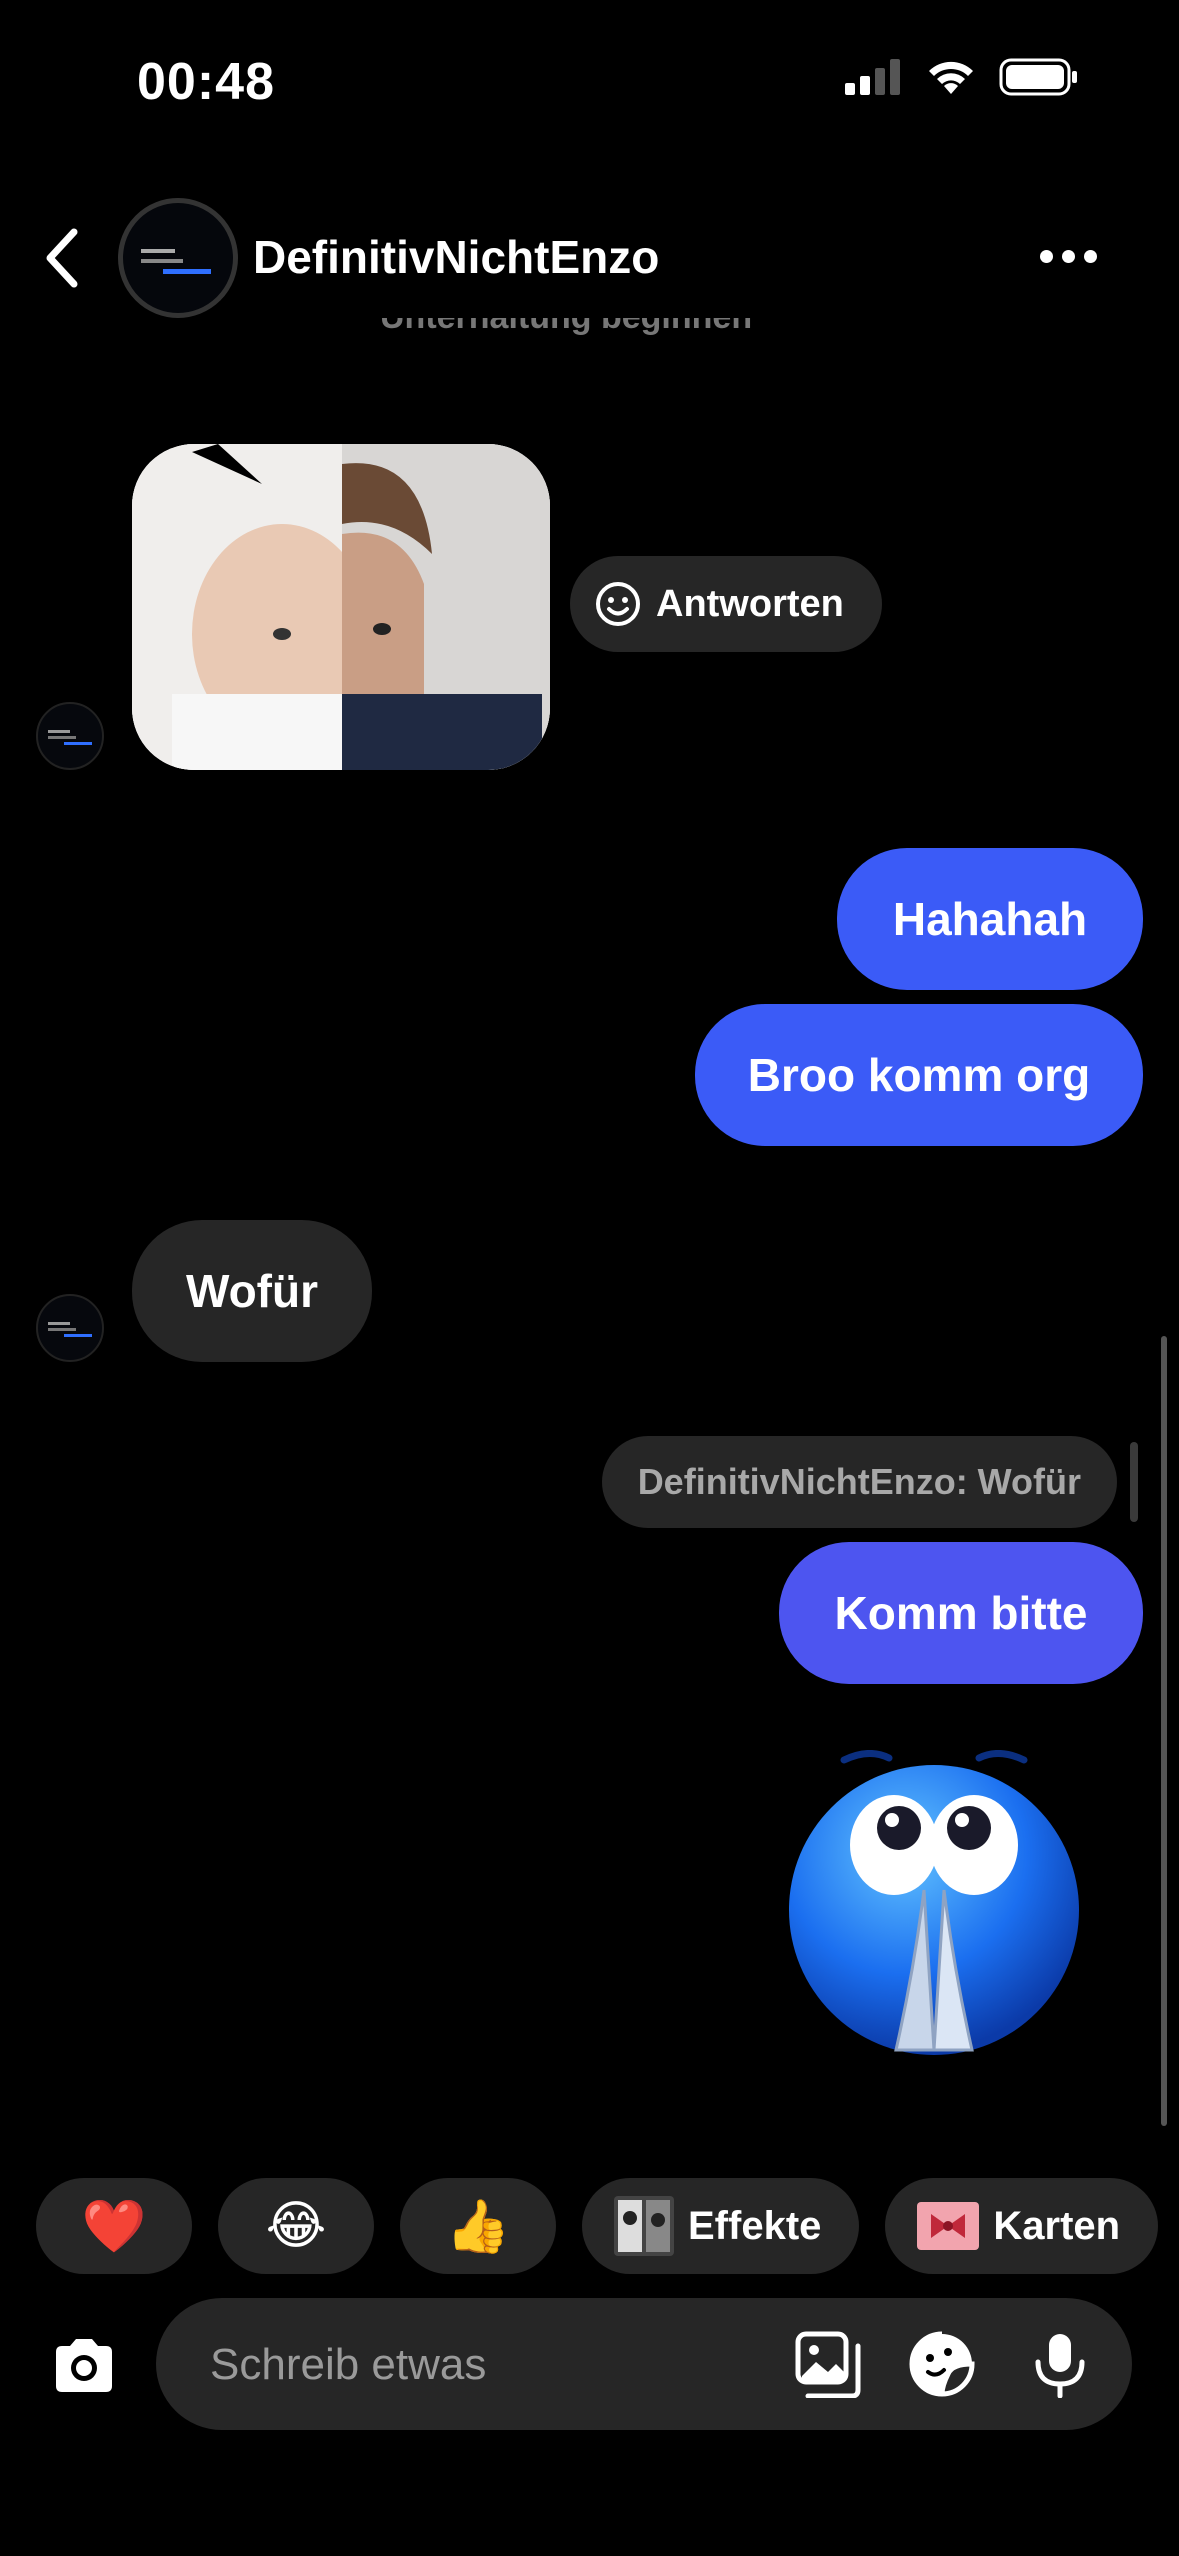 The width and height of the screenshot is (1179, 2556). What do you see at coordinates (296, 2226) in the screenshot?
I see `laugh-reaction-button: 😂` at bounding box center [296, 2226].